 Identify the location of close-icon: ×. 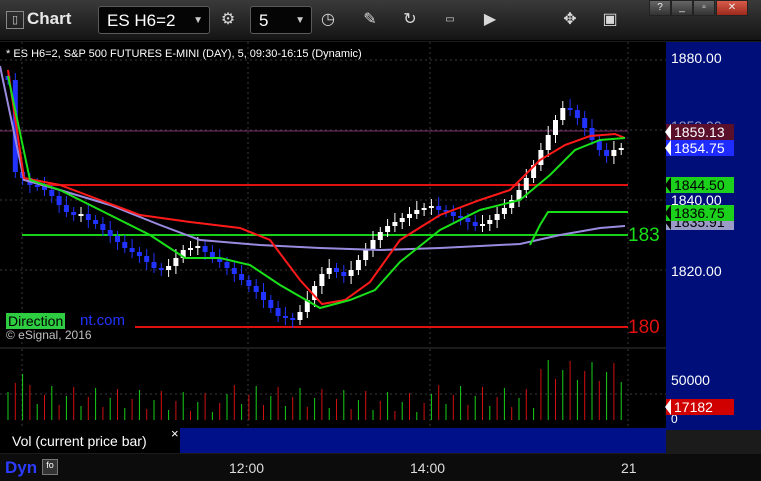
(175, 433).